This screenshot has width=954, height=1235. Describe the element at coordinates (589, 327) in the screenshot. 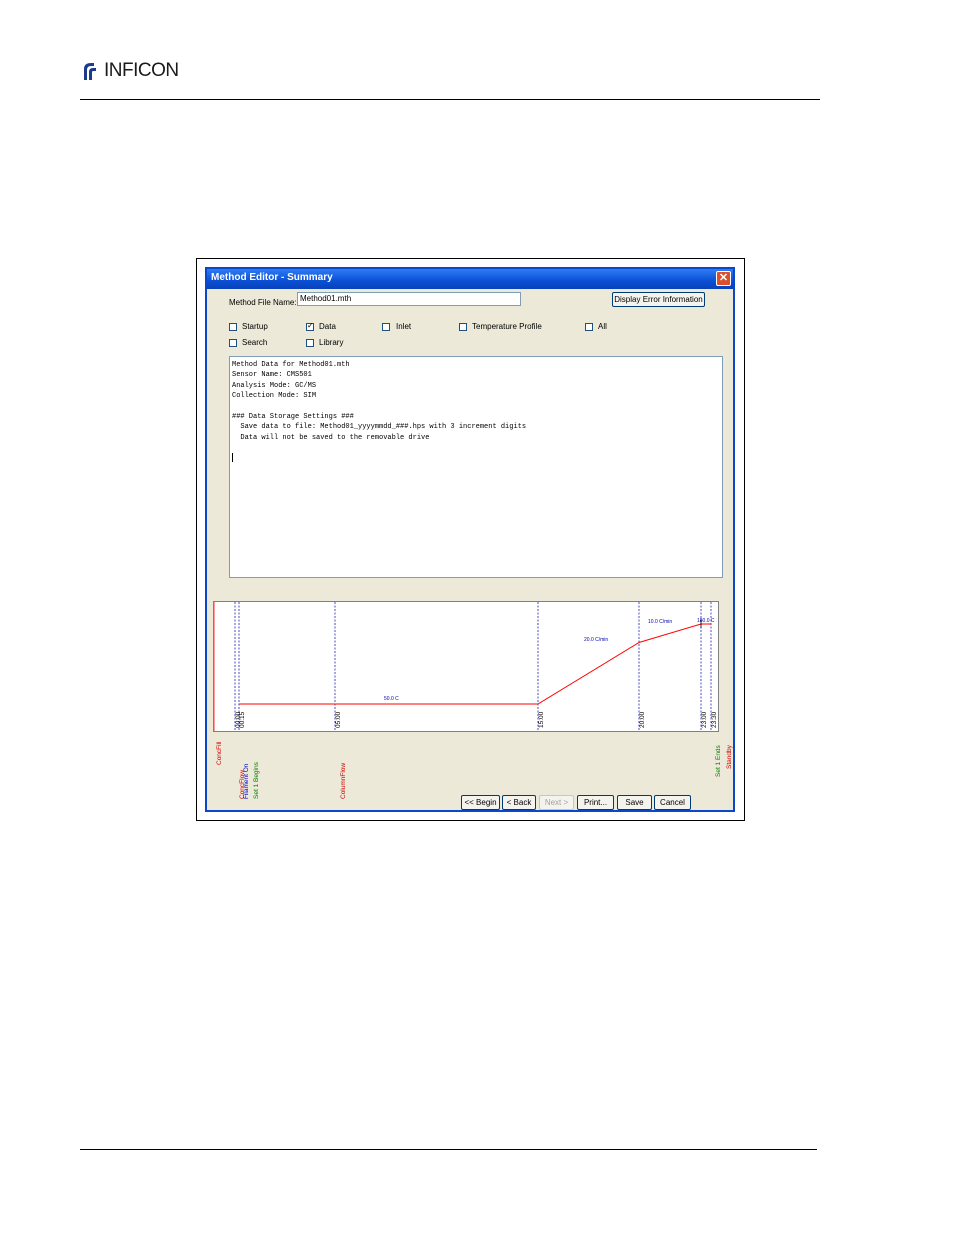

I see `all-checkbox` at that location.